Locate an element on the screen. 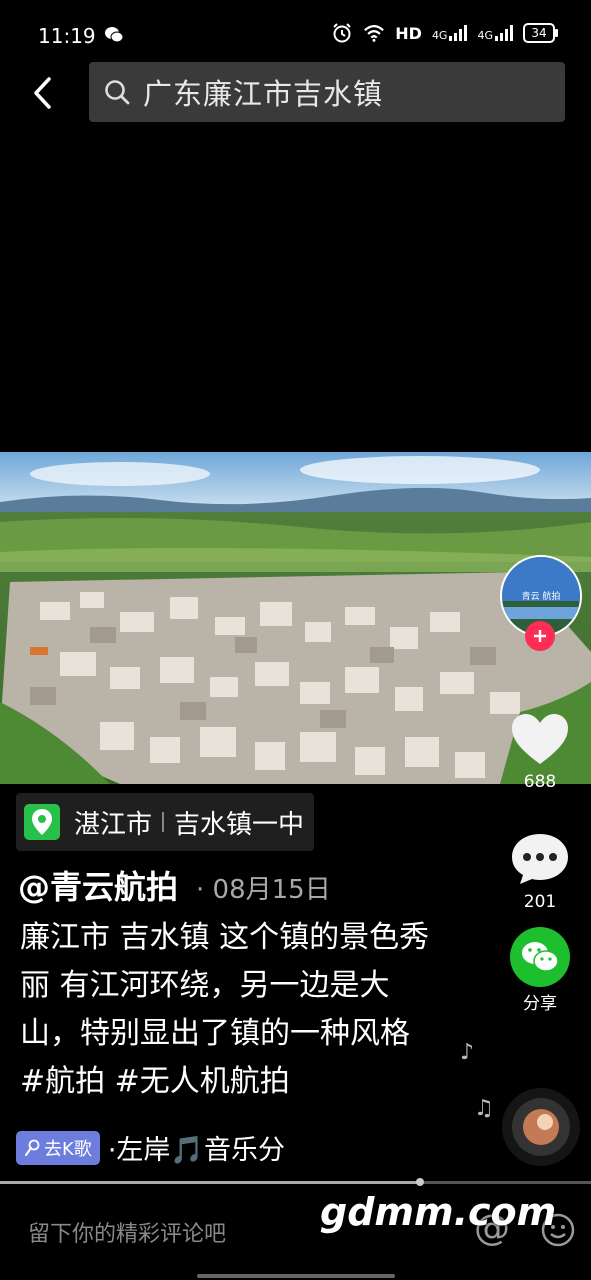  chevron-left-icon is located at coordinates (42, 93).